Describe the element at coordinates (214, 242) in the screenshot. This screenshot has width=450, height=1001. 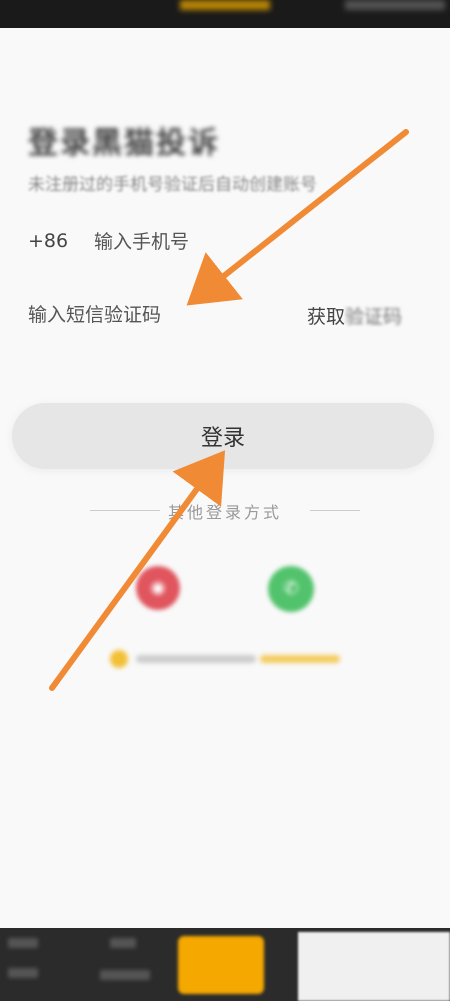
I see `phone-input` at that location.